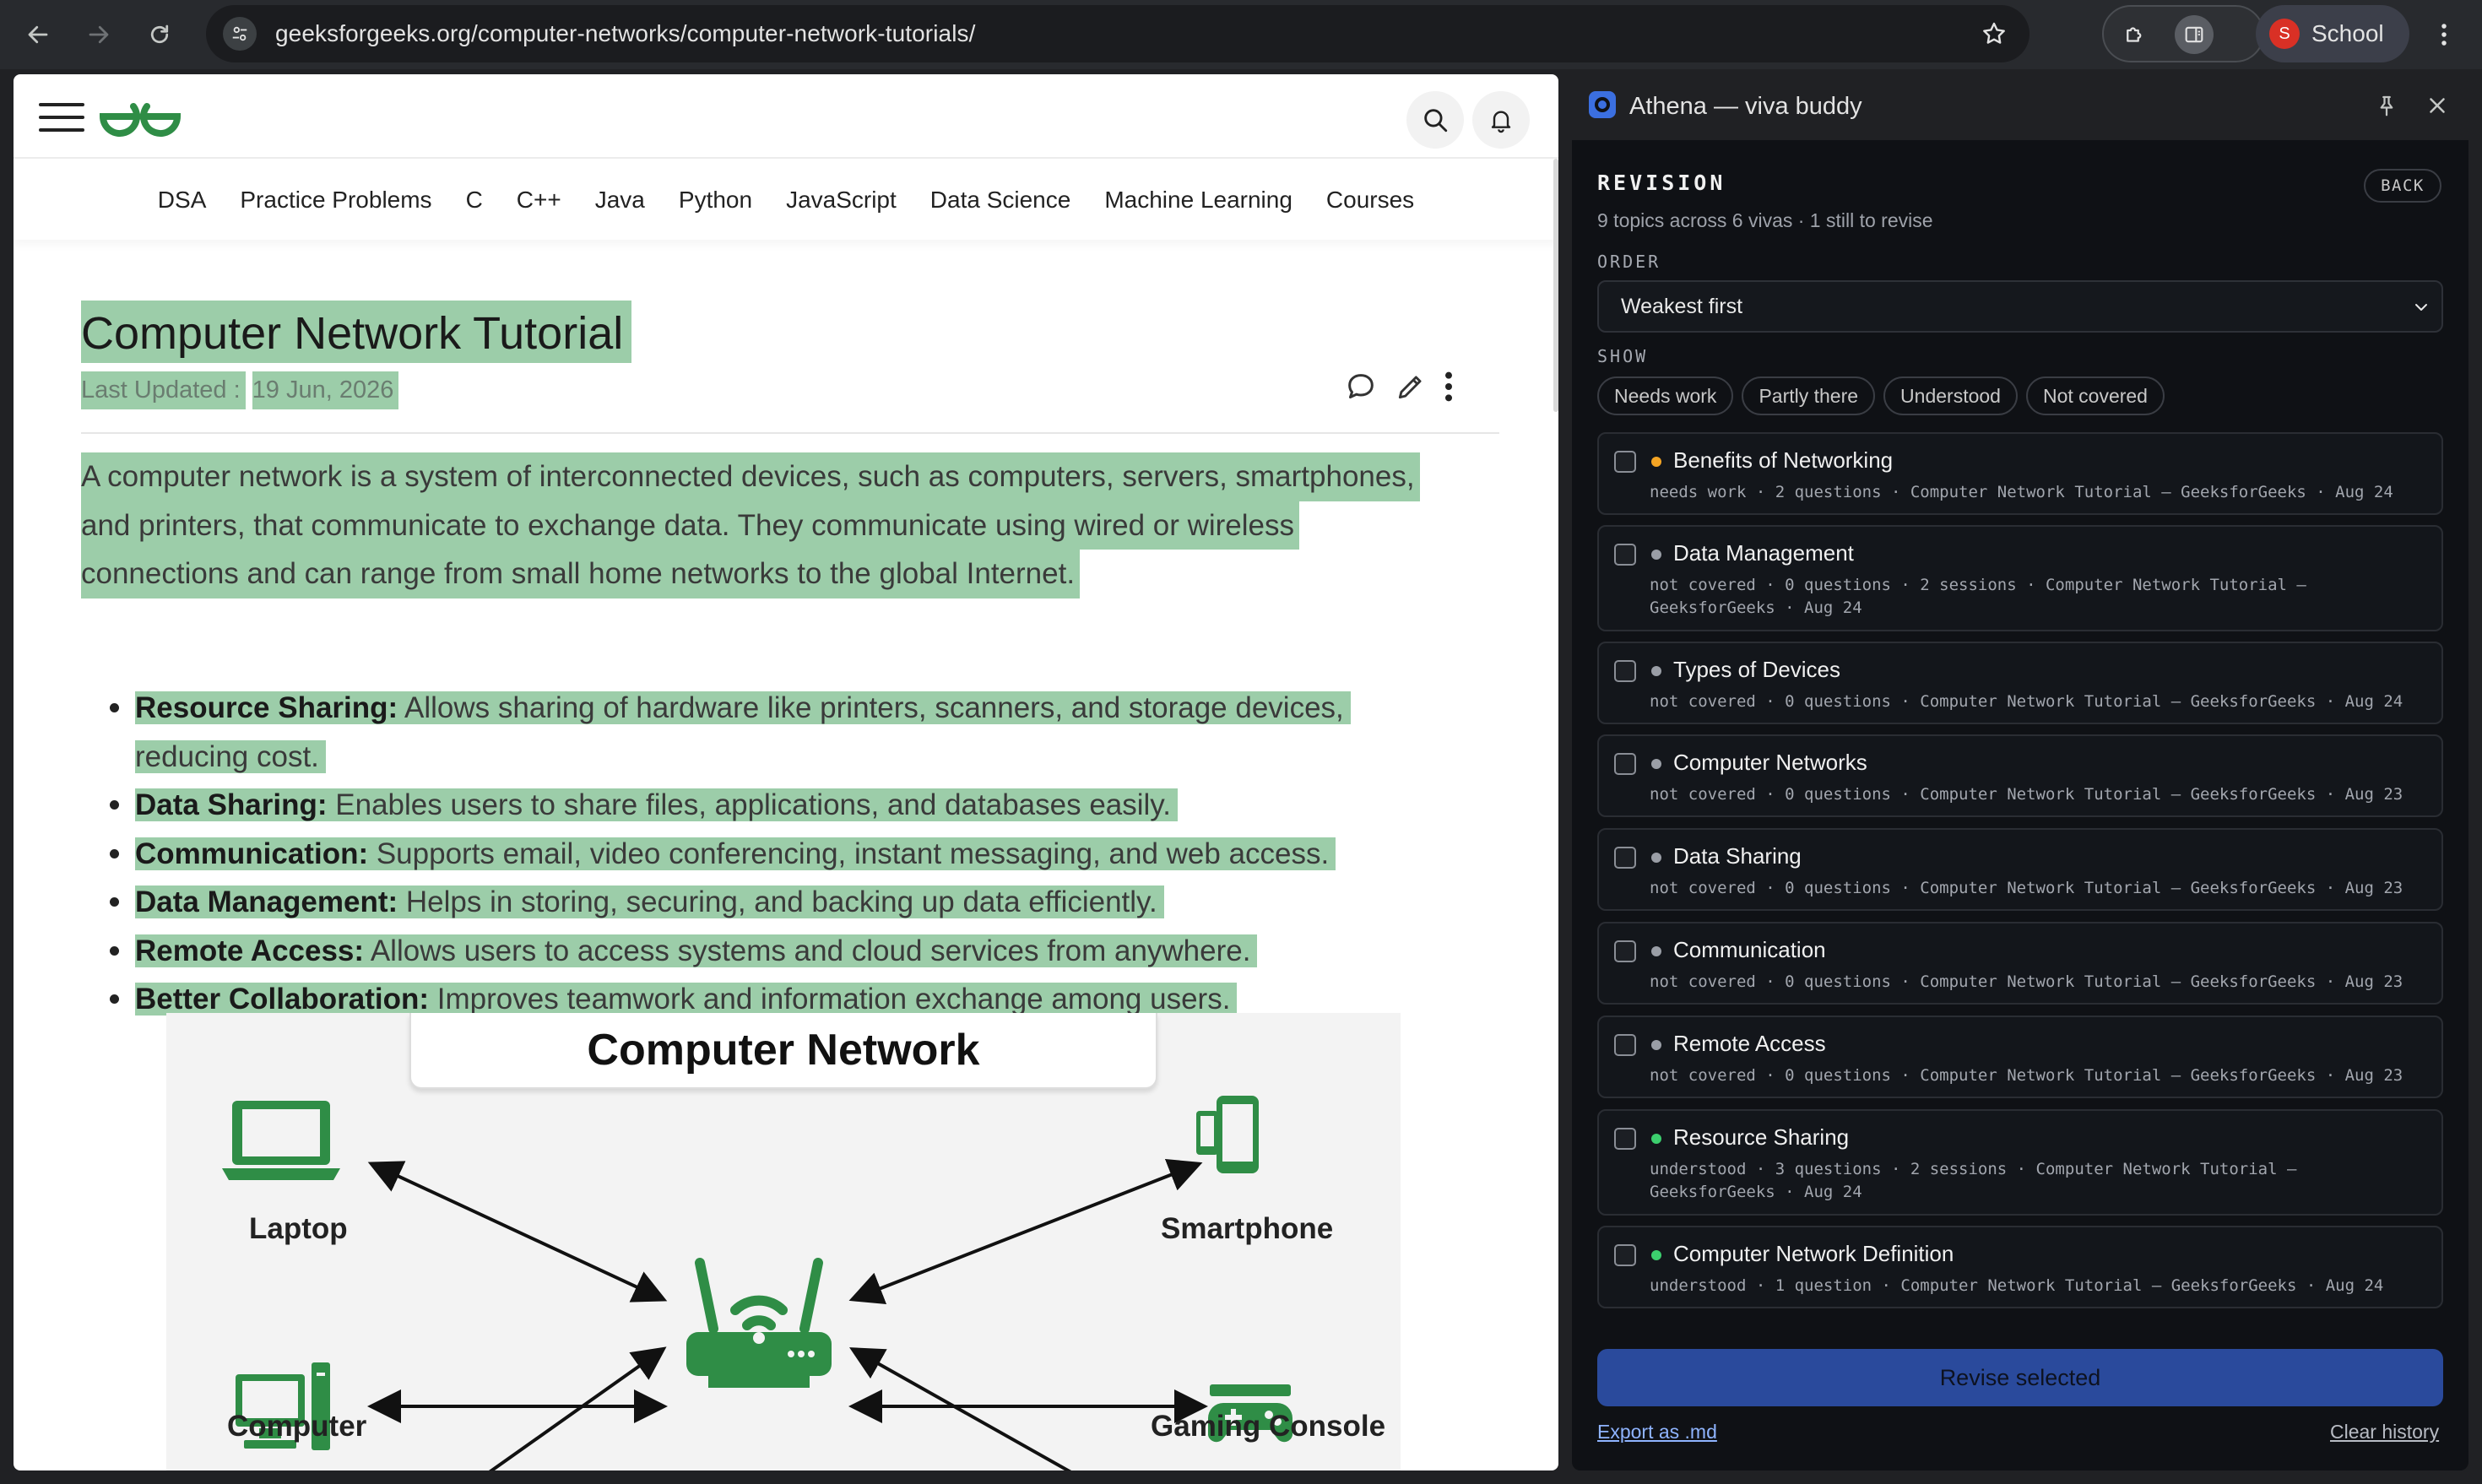 This screenshot has width=2482, height=1484. I want to click on nav-item-java: Java, so click(620, 200).